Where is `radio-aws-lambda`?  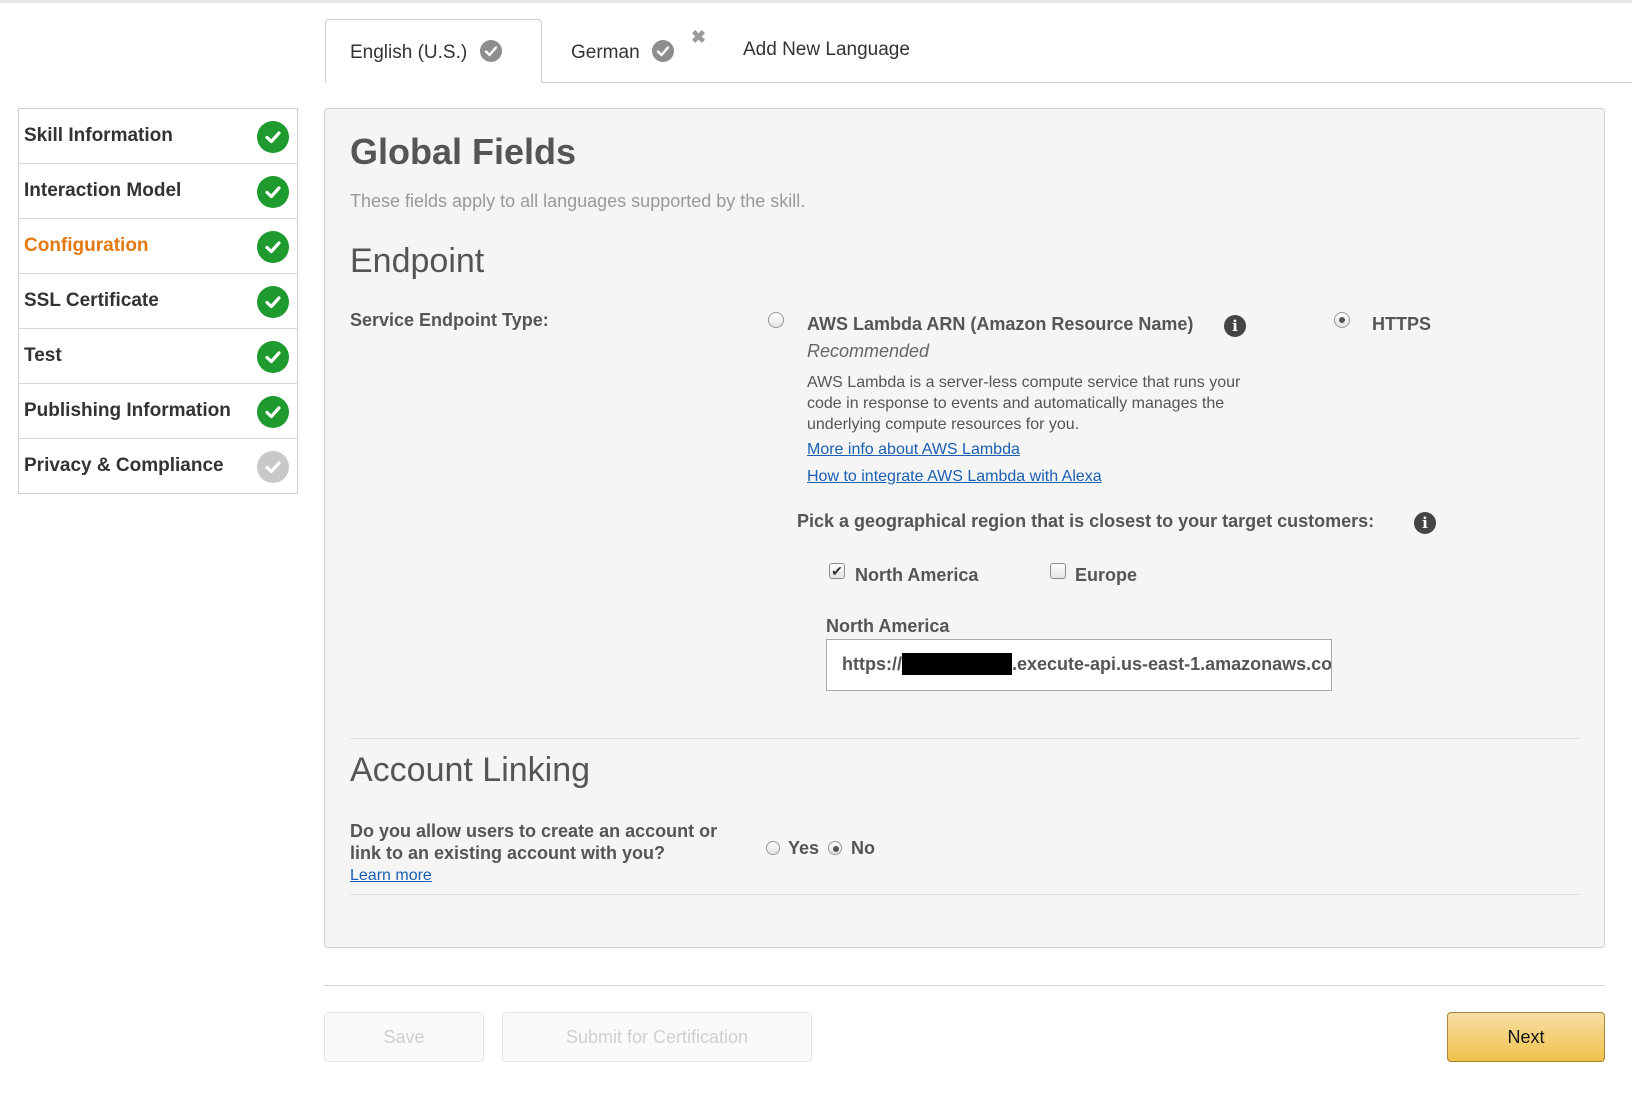
radio-aws-lambda is located at coordinates (776, 320).